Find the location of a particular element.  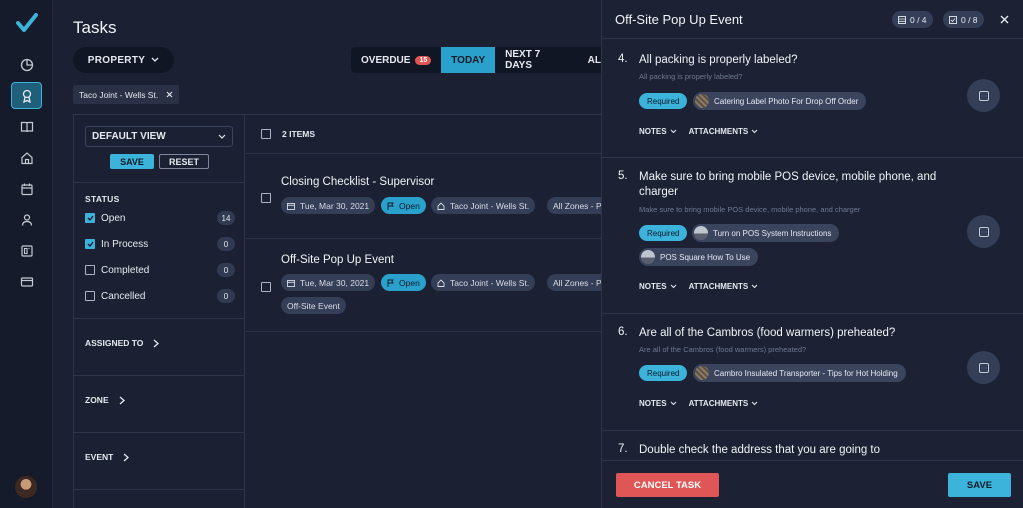

sections-count-text: 0 / 4 is located at coordinates (918, 19).